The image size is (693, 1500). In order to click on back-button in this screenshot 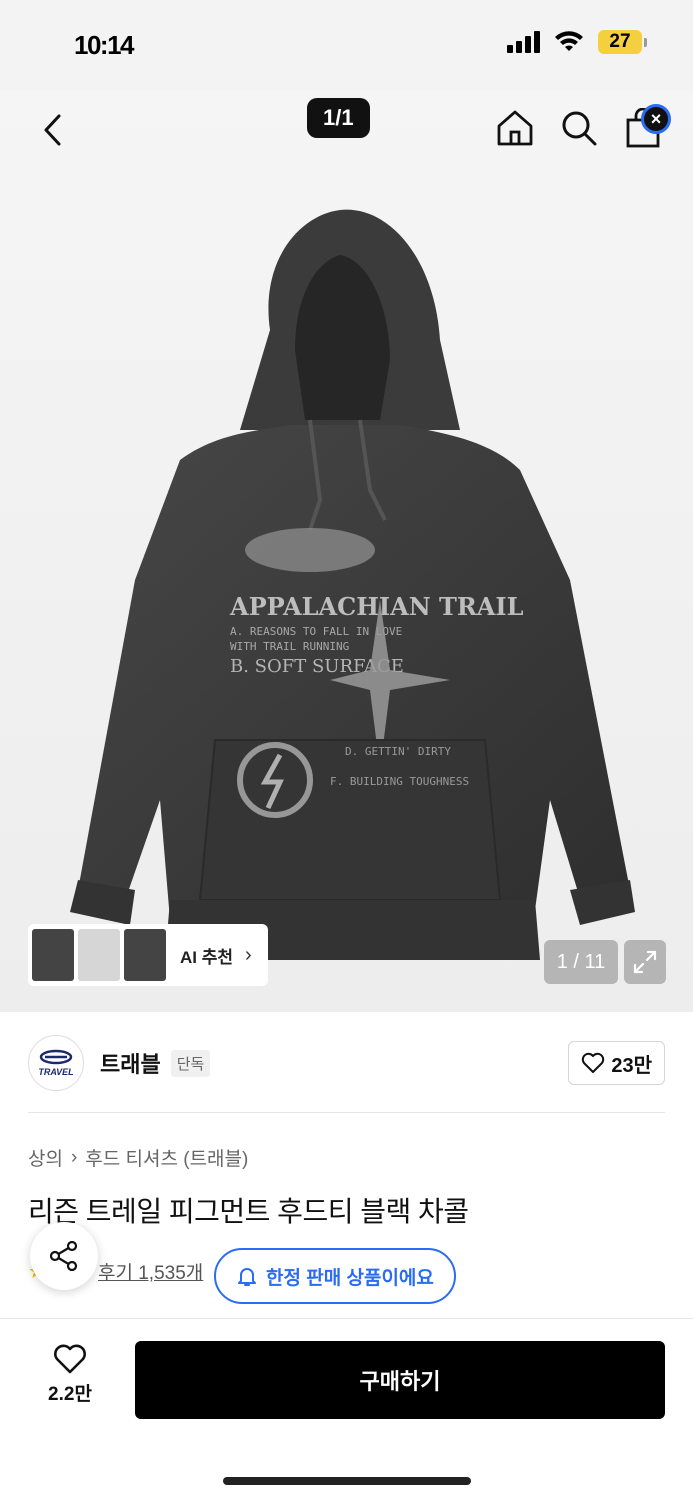, I will do `click(52, 130)`.